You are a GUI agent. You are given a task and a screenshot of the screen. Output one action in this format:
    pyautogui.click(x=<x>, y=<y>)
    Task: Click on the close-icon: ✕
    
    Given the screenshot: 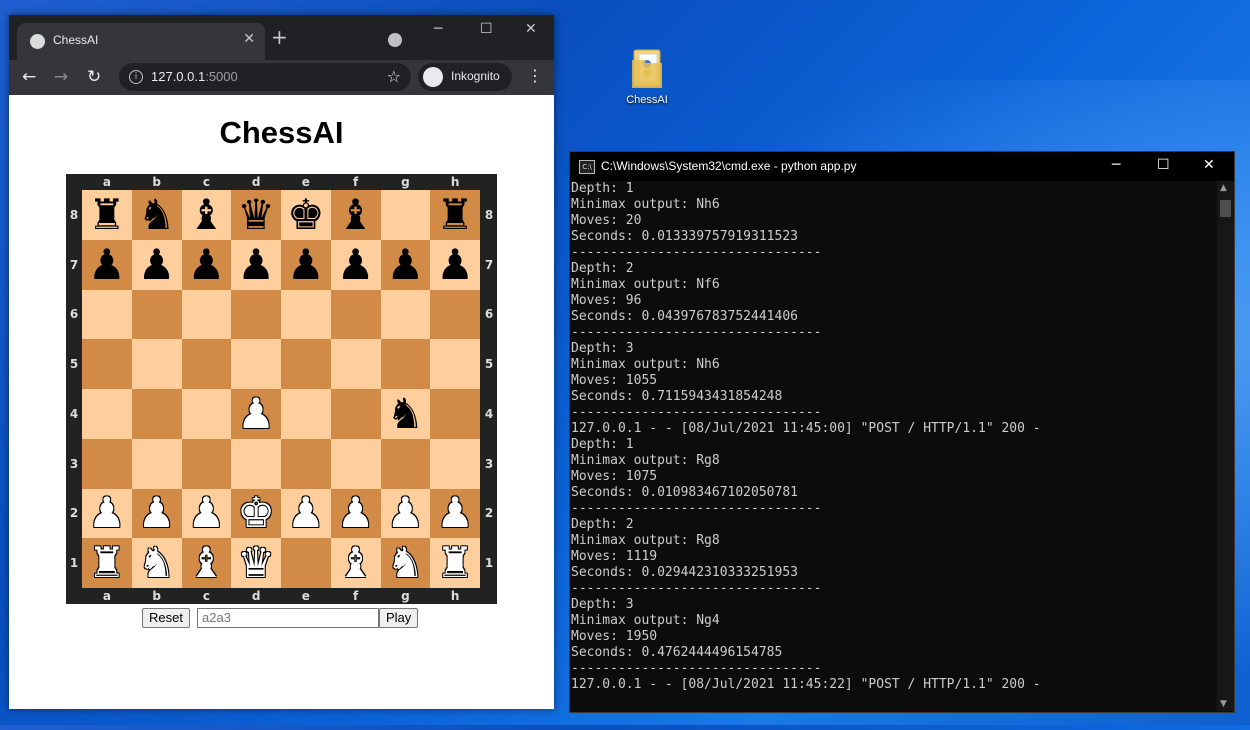 What is the action you would take?
    pyautogui.click(x=249, y=39)
    